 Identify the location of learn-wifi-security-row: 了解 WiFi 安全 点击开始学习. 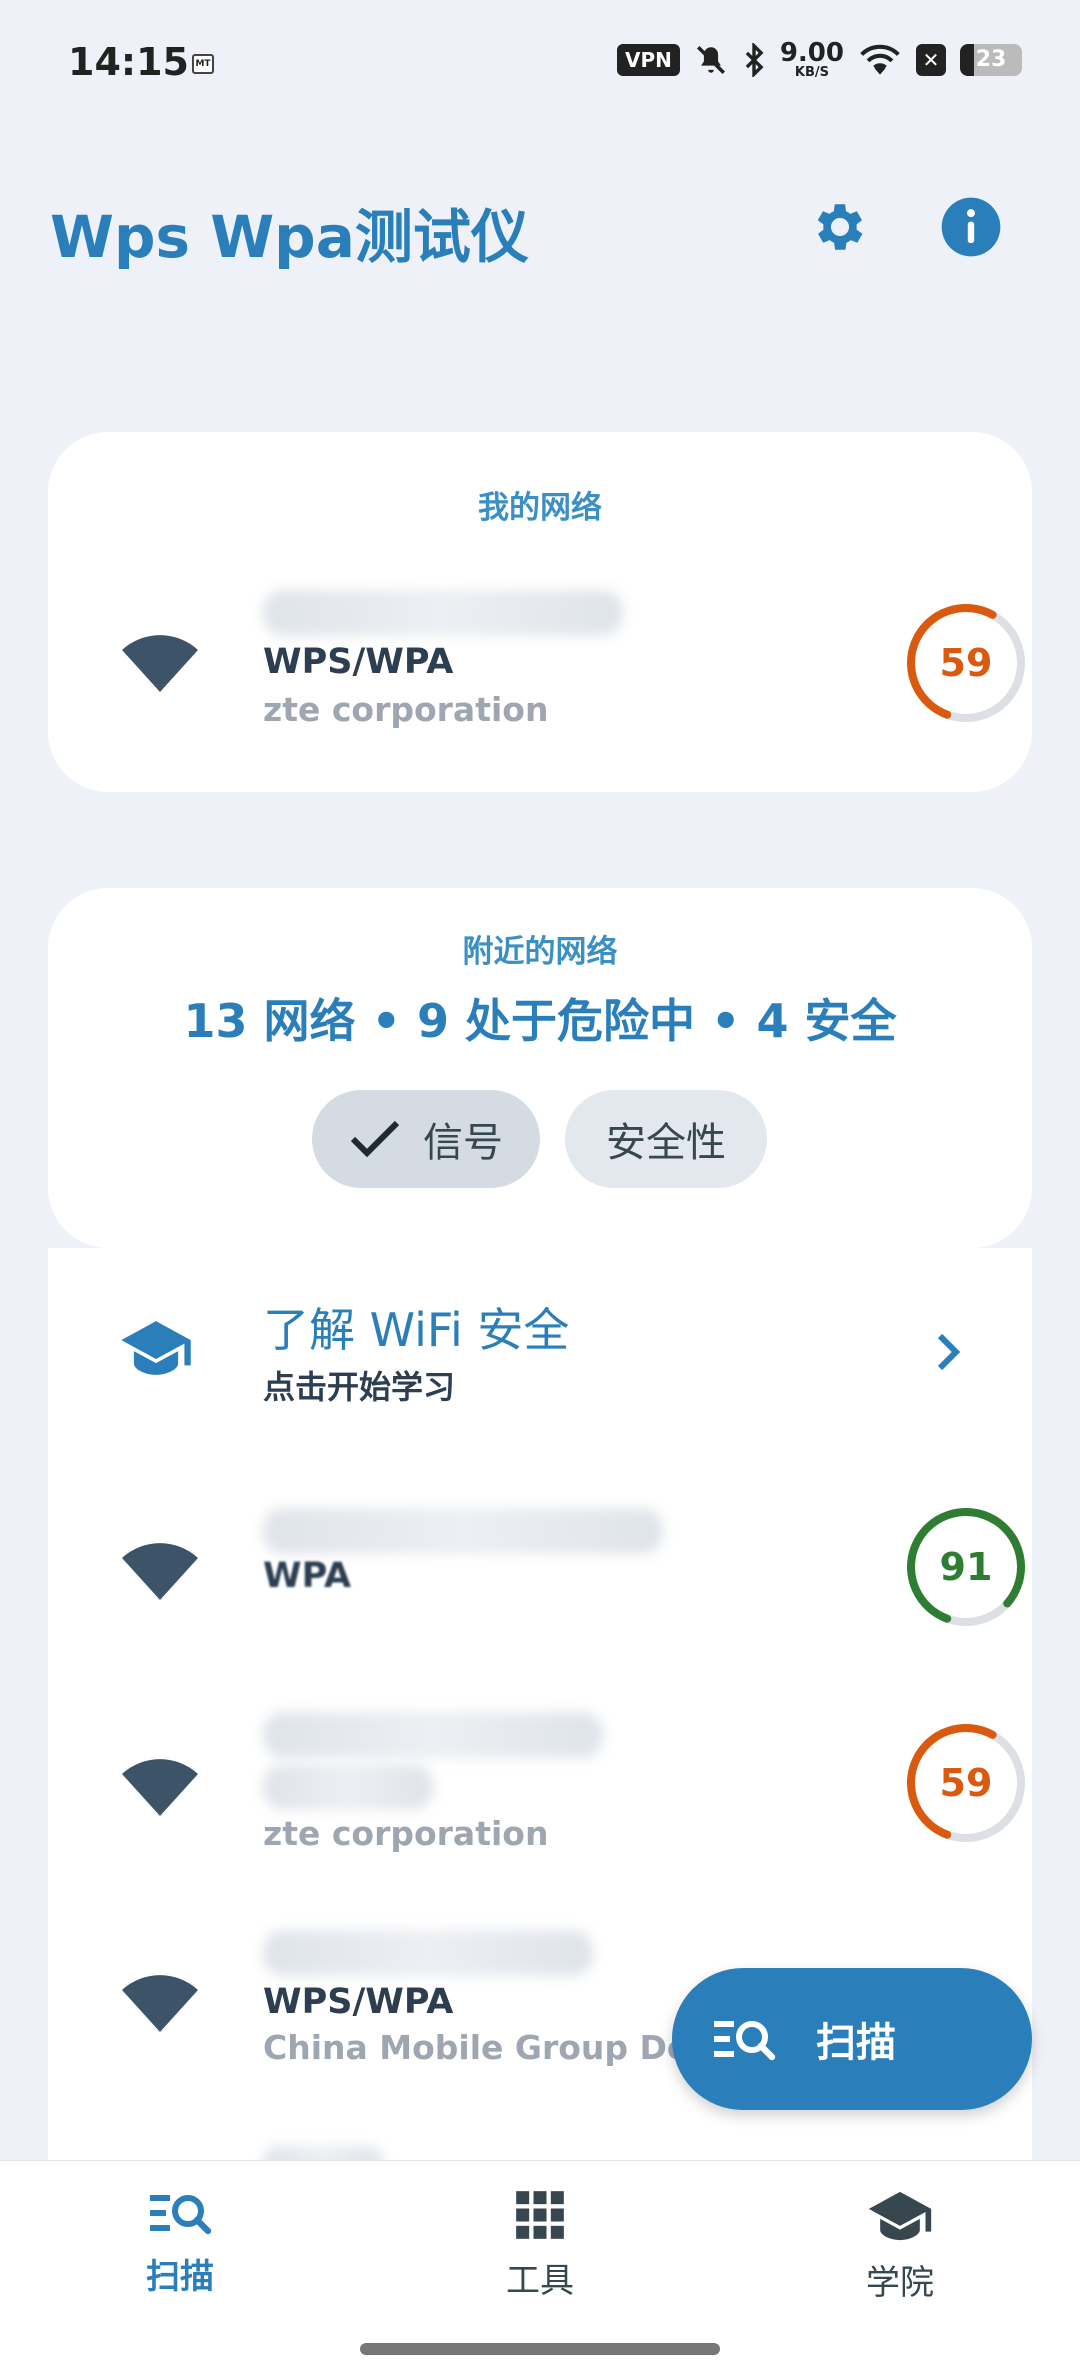
(540, 1348).